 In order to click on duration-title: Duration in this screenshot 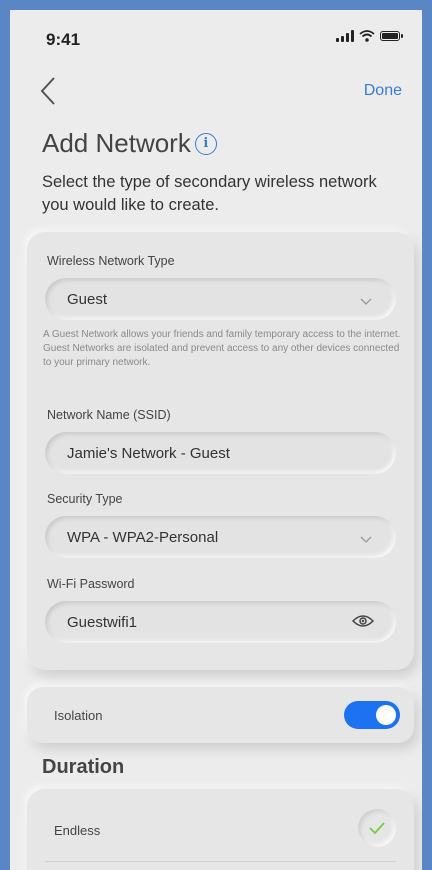, I will do `click(83, 767)`.